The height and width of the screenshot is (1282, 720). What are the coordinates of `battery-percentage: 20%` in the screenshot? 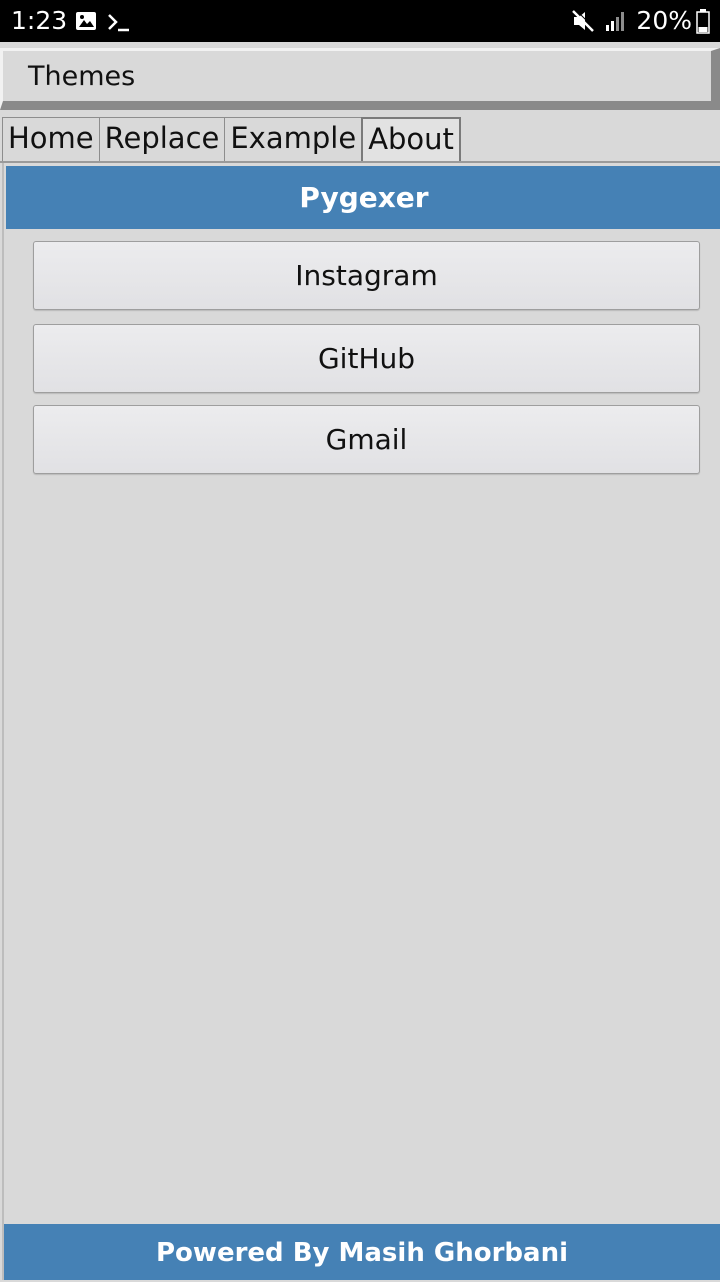 It's located at (664, 20).